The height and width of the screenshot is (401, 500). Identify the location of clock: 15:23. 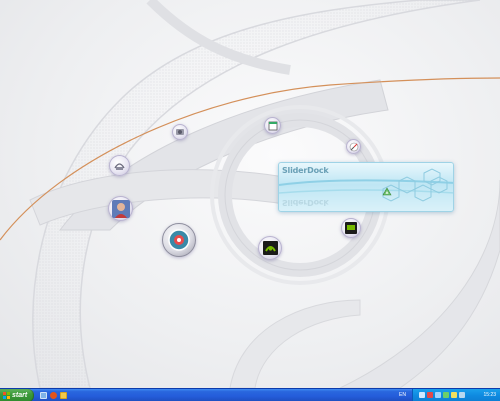
(489, 395).